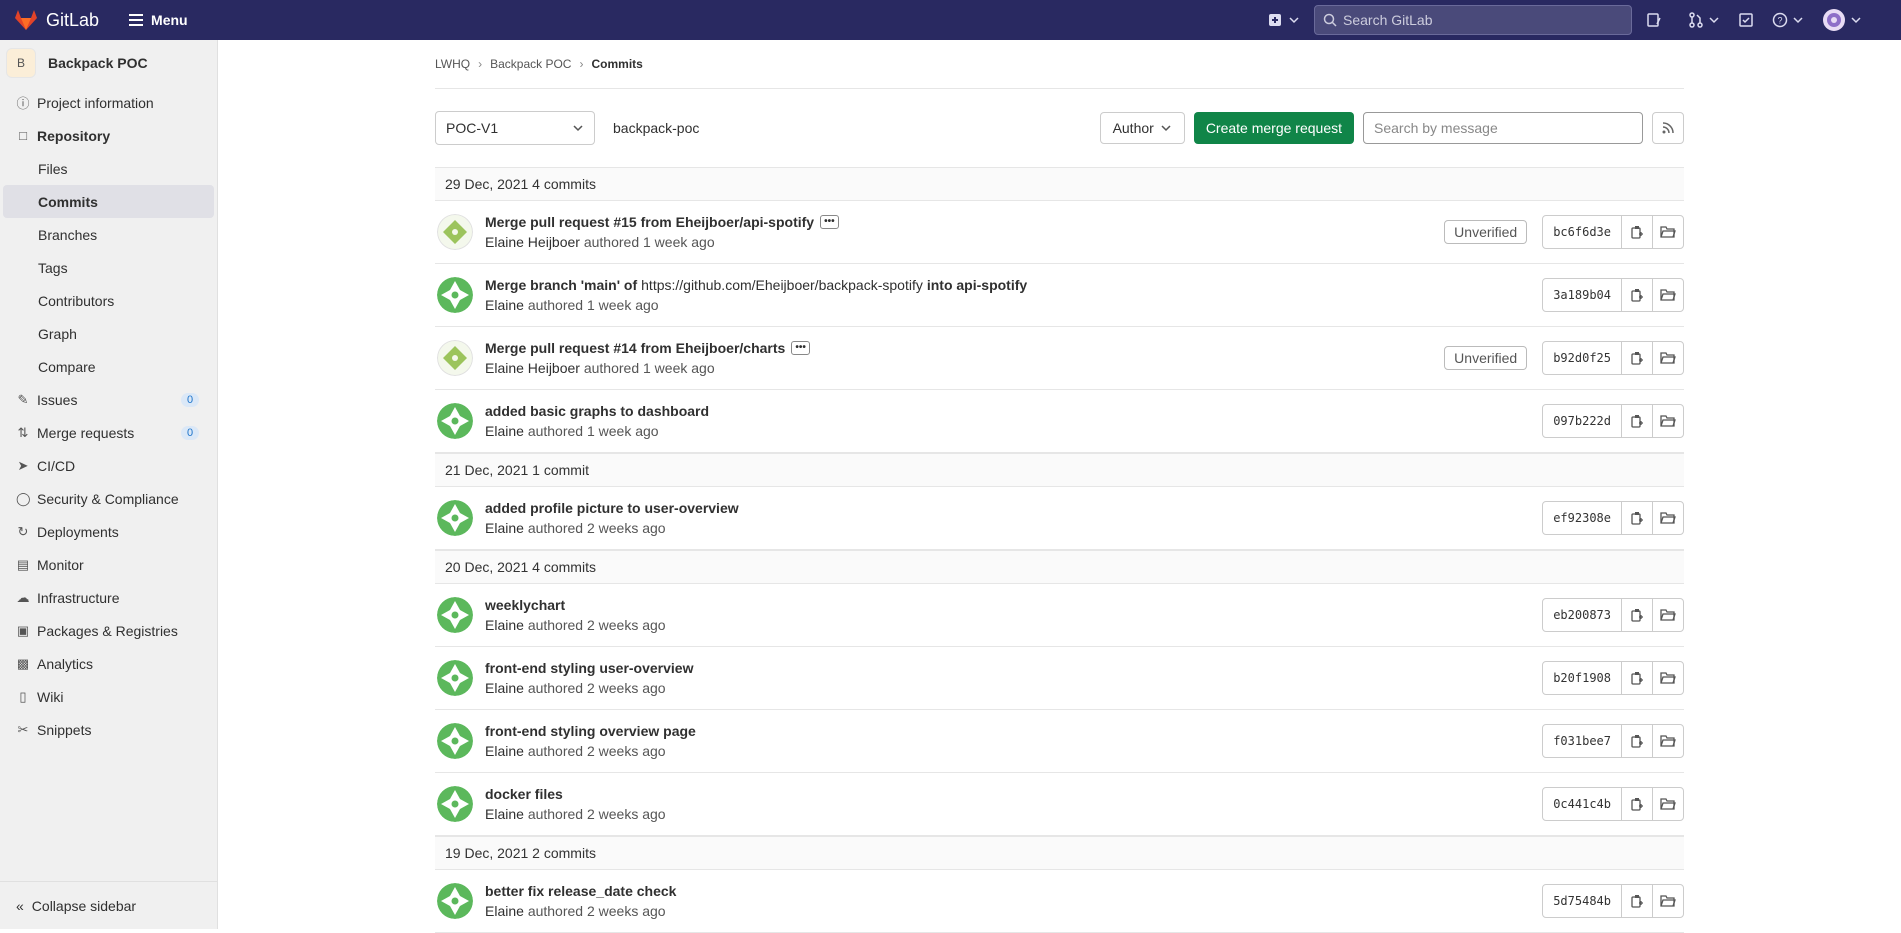  Describe the element at coordinates (108, 366) in the screenshot. I see `sidebar-item-compare: Compare` at that location.